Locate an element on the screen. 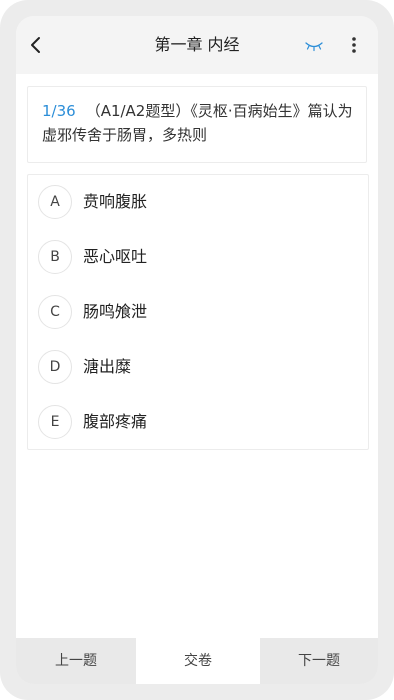 This screenshot has width=394, height=700. option-letter: C is located at coordinates (55, 312).